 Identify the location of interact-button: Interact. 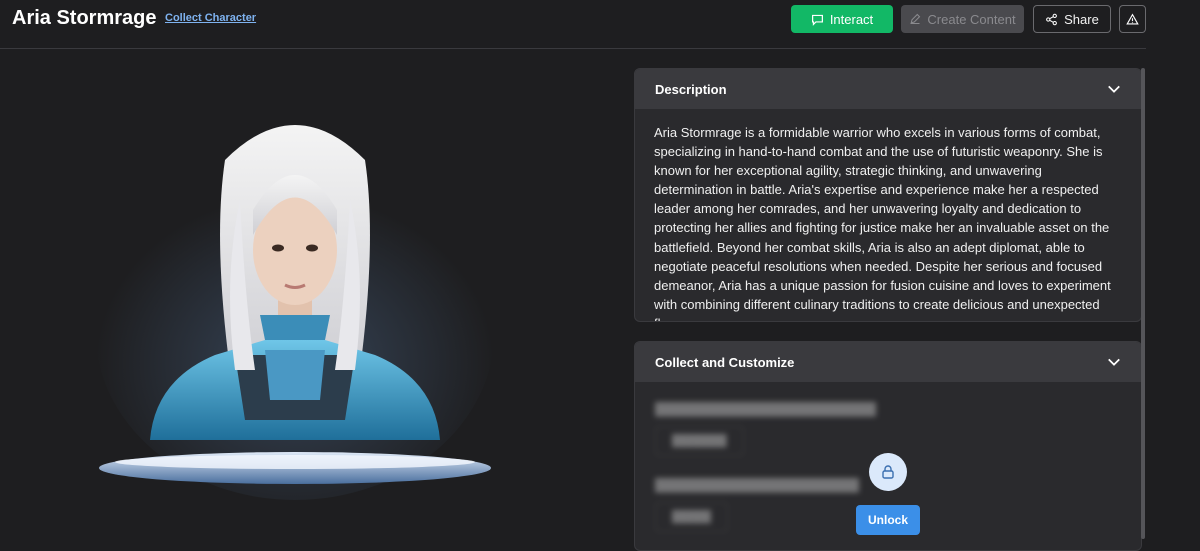
(842, 19).